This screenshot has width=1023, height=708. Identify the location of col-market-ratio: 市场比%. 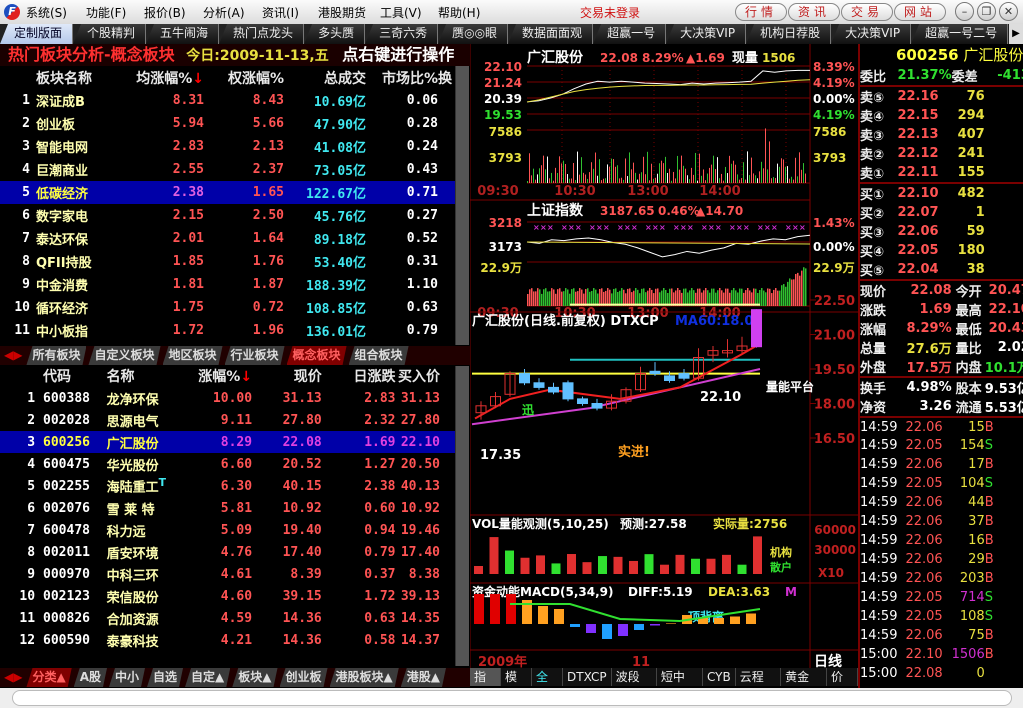
(402, 77).